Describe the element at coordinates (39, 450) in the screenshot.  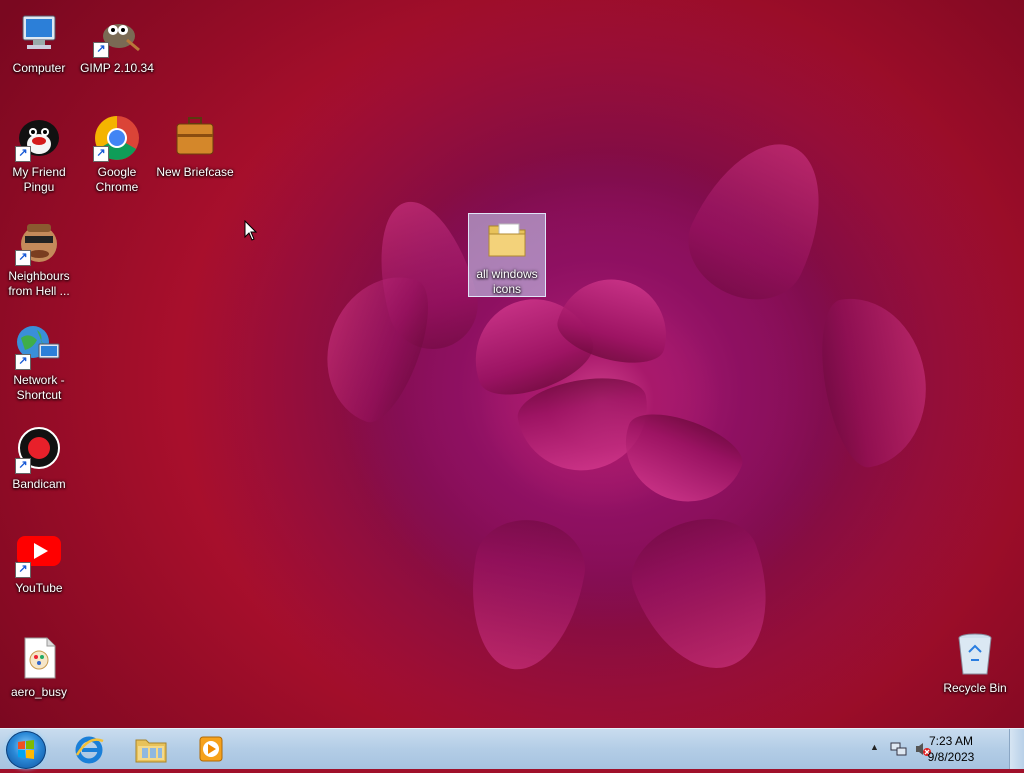
I see `bandicam-icon: ↗` at that location.